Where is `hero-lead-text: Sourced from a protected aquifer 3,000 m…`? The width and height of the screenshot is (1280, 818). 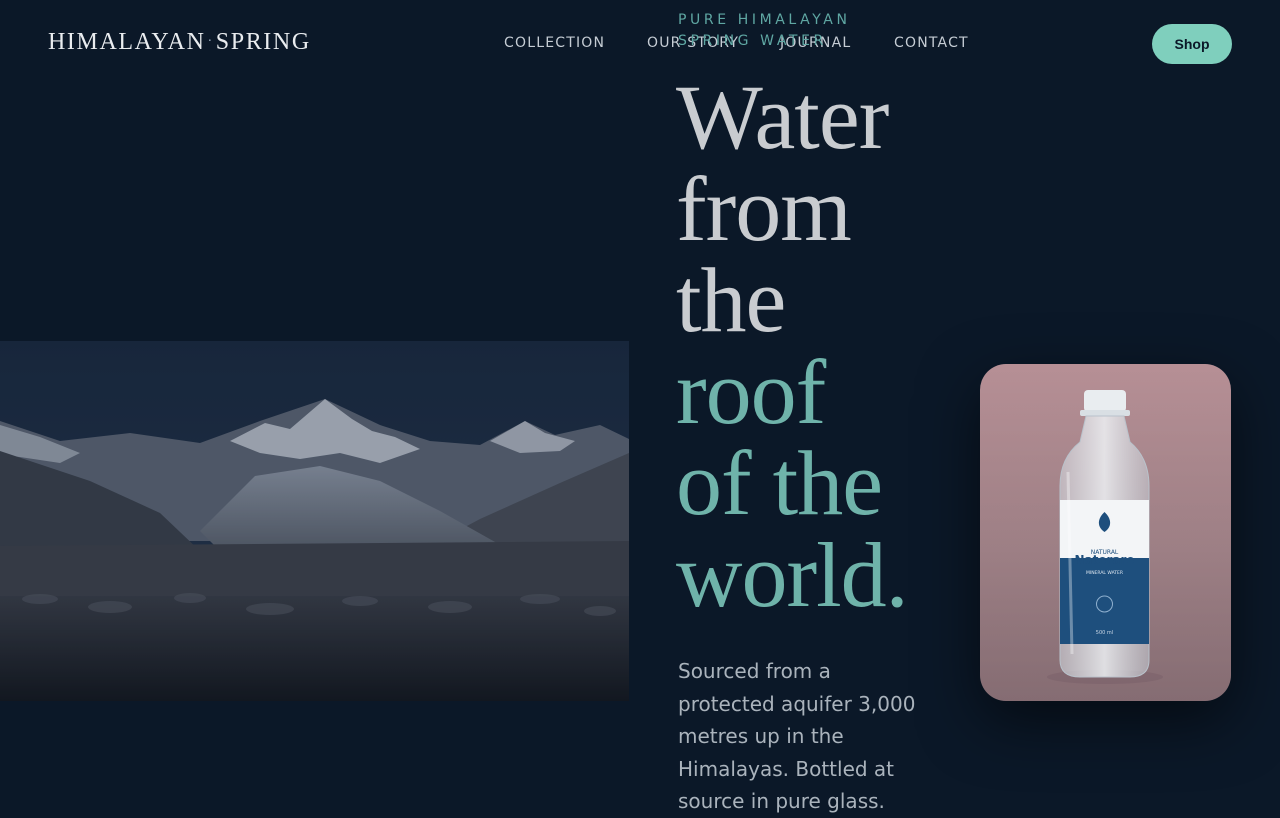
hero-lead-text: Sourced from a protected aquifer 3,000 m… is located at coordinates (797, 736).